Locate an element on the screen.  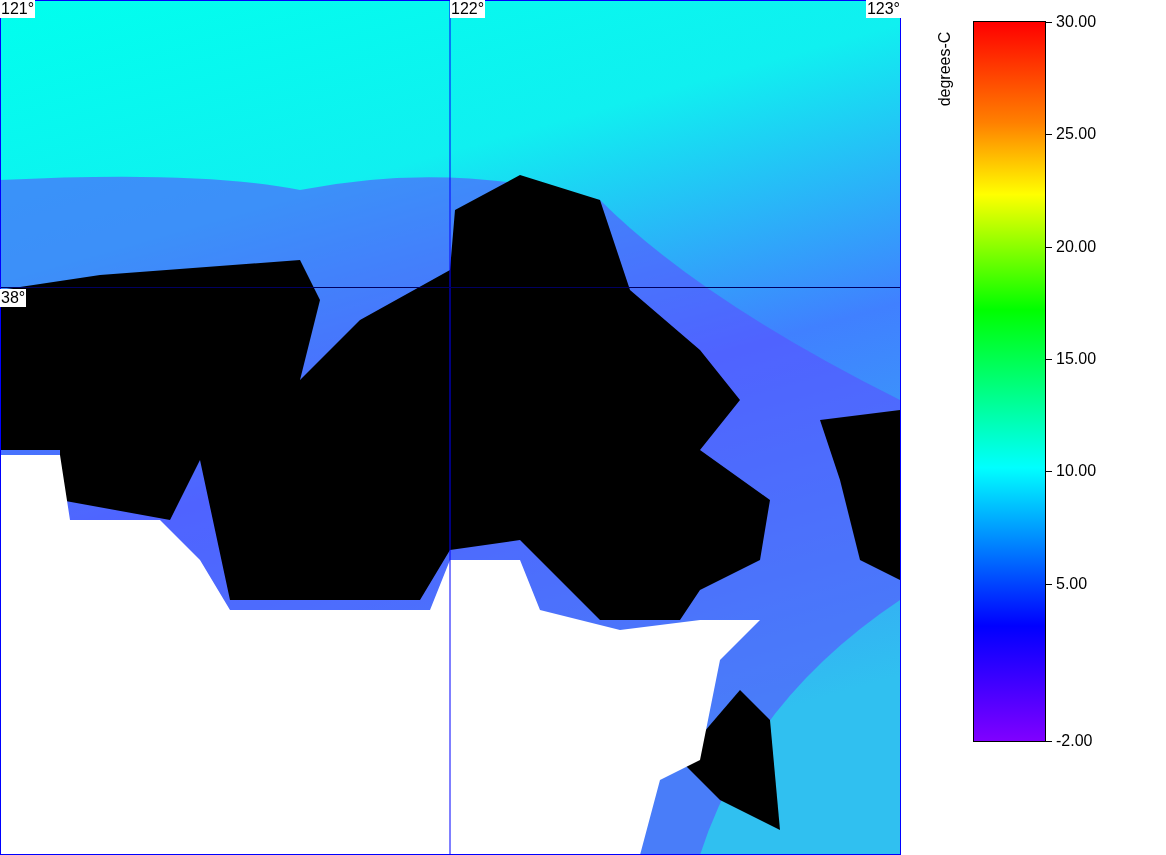
colorbar-tick-label: 30.00 is located at coordinates (1076, 22).